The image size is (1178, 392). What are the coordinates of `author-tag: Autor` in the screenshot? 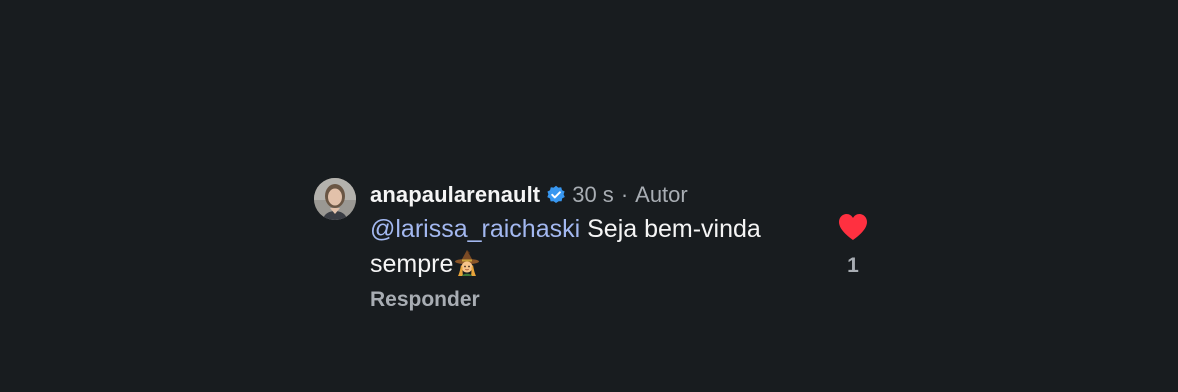 It's located at (661, 194).